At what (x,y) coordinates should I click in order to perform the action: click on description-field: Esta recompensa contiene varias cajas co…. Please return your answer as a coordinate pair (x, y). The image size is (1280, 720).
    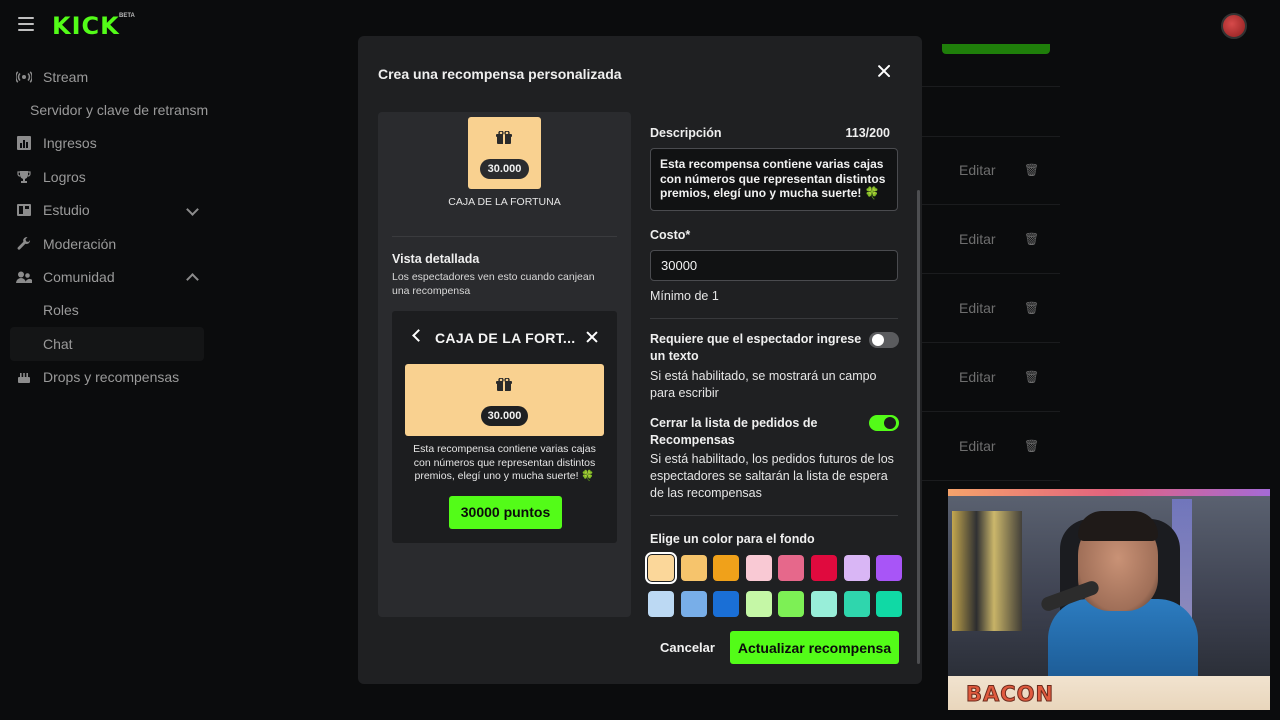
    Looking at the image, I should click on (774, 179).